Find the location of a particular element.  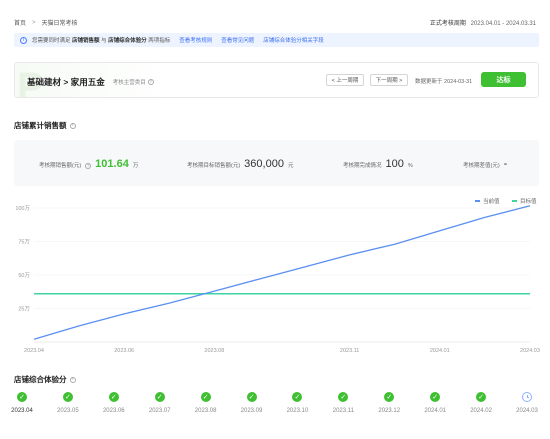

x-tick-label: 2024.03 is located at coordinates (530, 351).